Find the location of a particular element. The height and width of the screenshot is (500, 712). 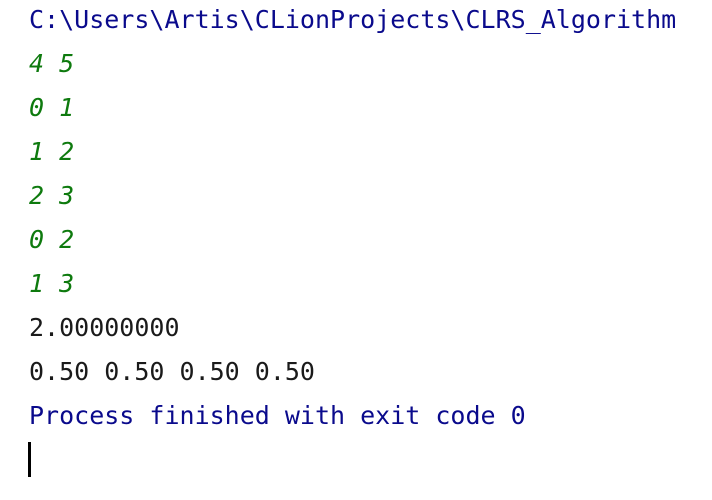

input-line: 4 5 is located at coordinates (52, 63).